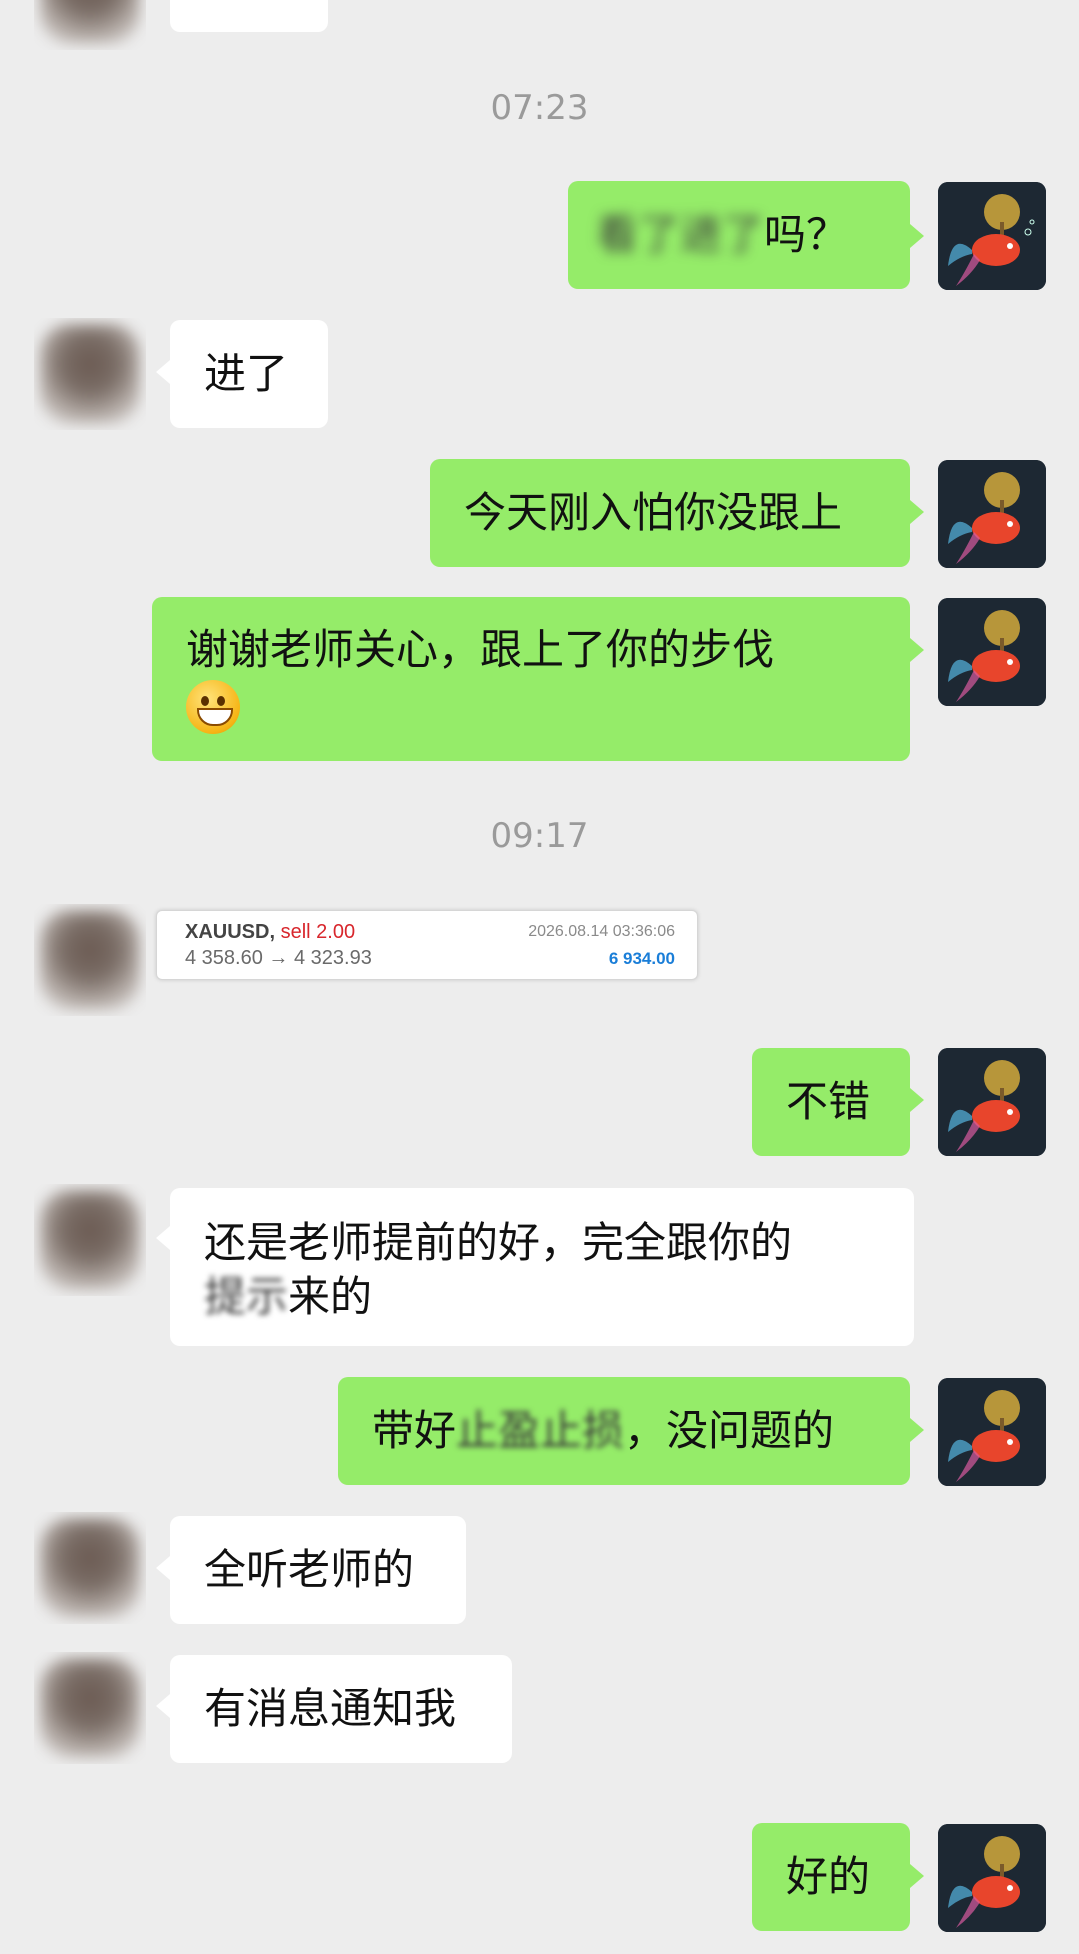 The height and width of the screenshot is (1954, 1079). What do you see at coordinates (414, 1430) in the screenshot?
I see `message-text: 带好` at bounding box center [414, 1430].